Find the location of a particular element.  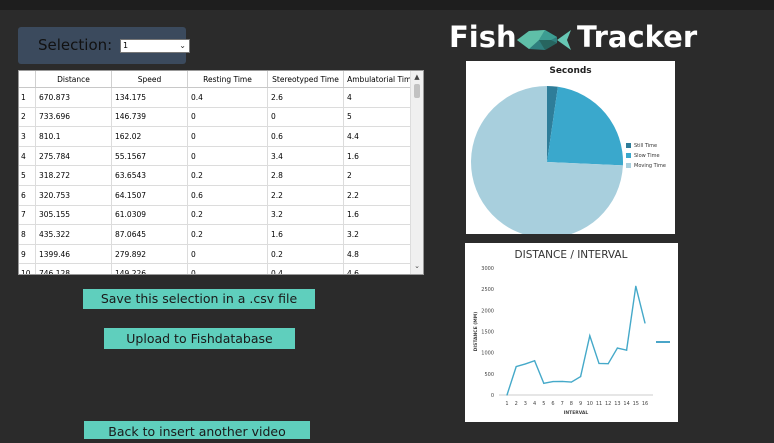

x-tick-label: 11 is located at coordinates (599, 404).